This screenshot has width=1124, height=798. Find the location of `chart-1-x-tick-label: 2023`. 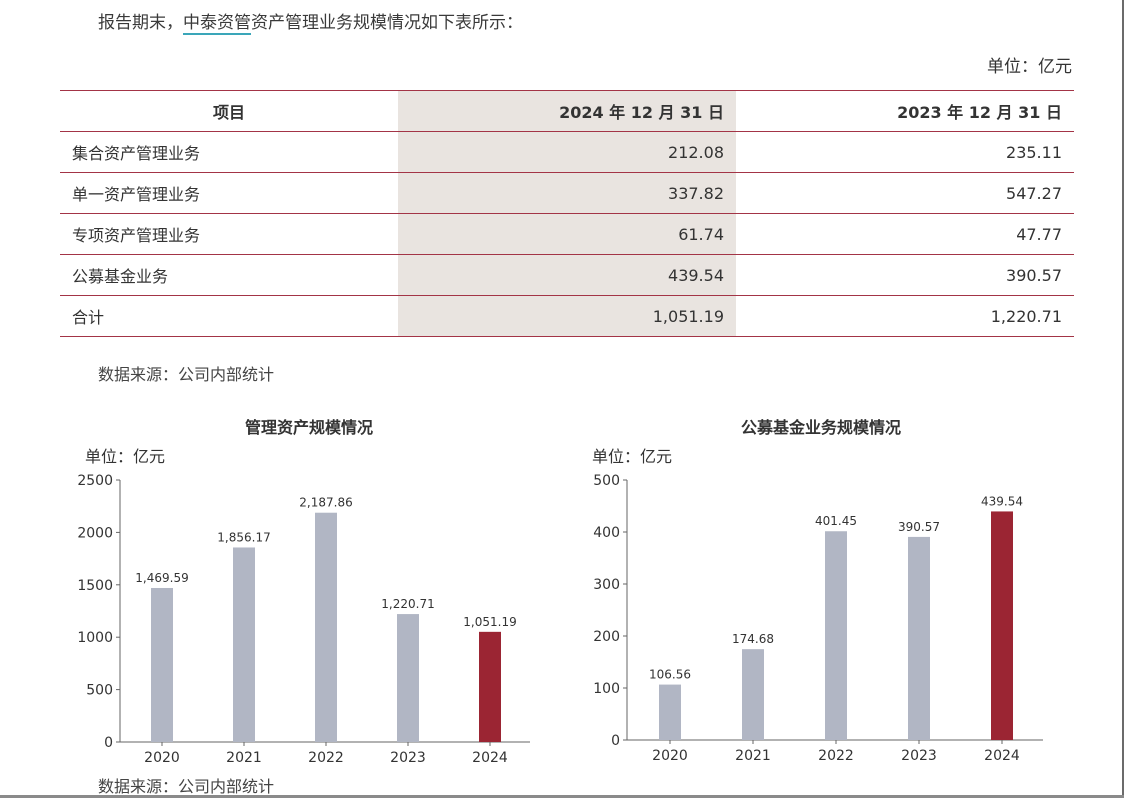

chart-1-x-tick-label: 2023 is located at coordinates (408, 758).